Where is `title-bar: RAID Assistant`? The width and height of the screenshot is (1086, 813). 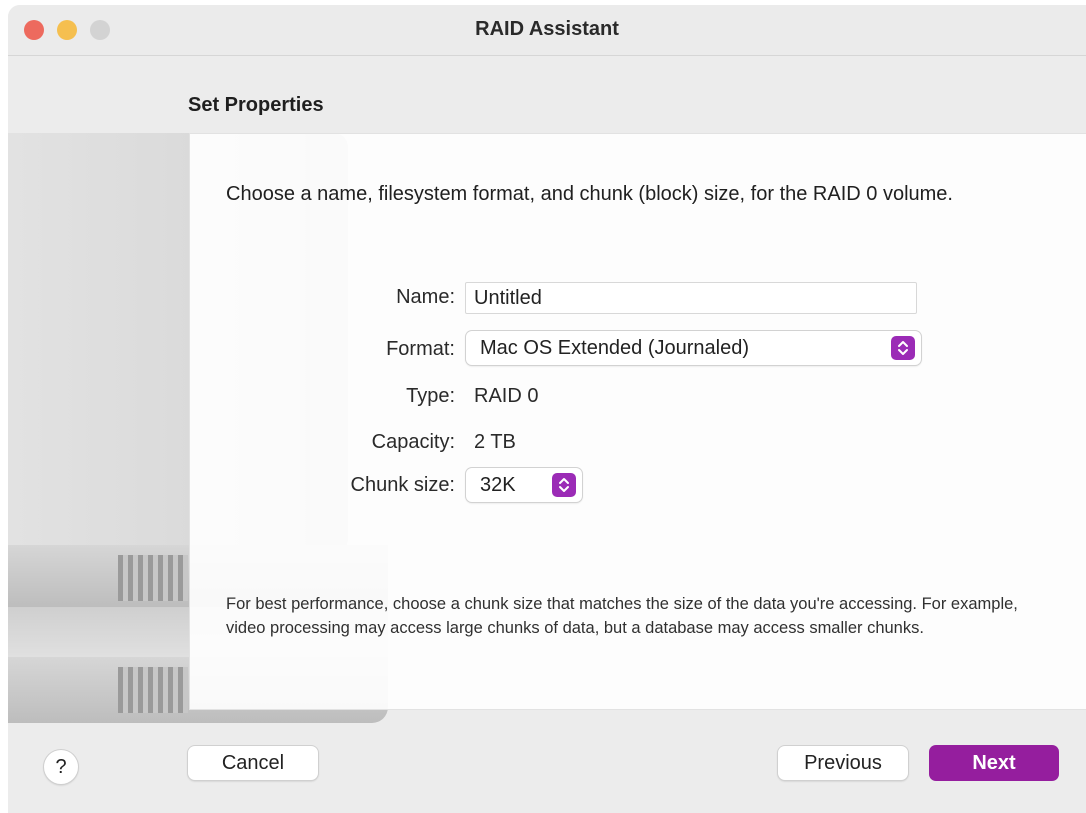 title-bar: RAID Assistant is located at coordinates (547, 30).